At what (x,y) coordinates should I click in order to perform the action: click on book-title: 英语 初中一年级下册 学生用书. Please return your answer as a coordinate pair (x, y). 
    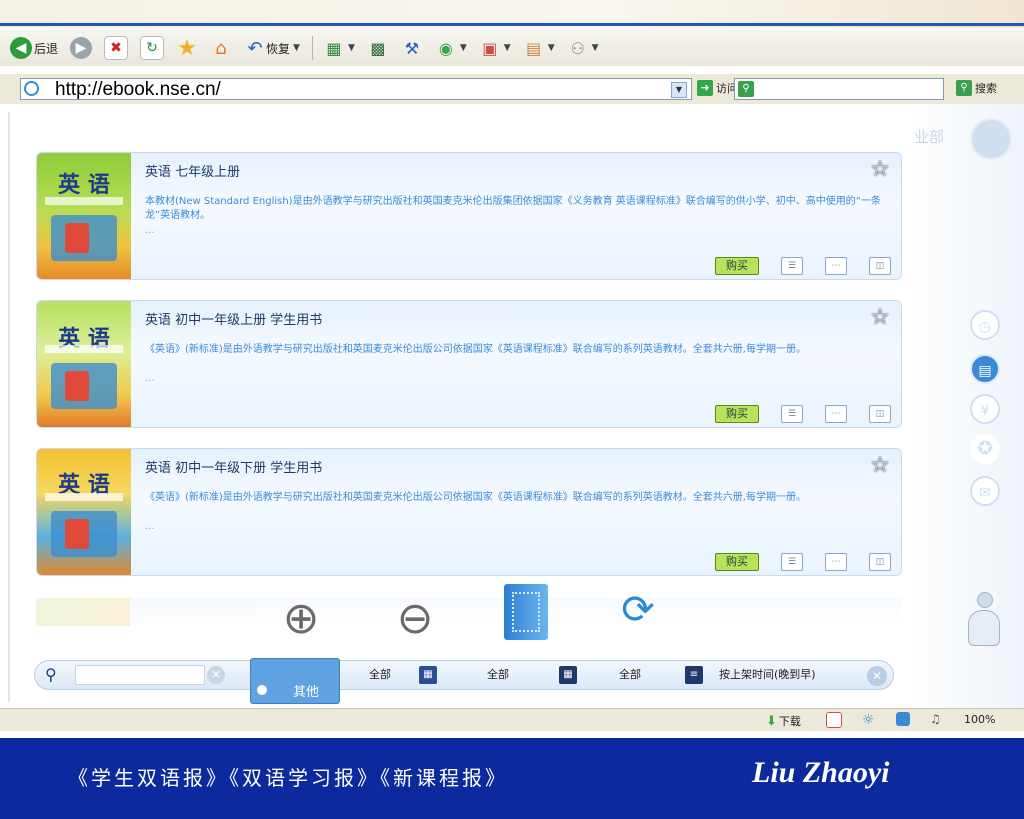
    Looking at the image, I should click on (233, 466).